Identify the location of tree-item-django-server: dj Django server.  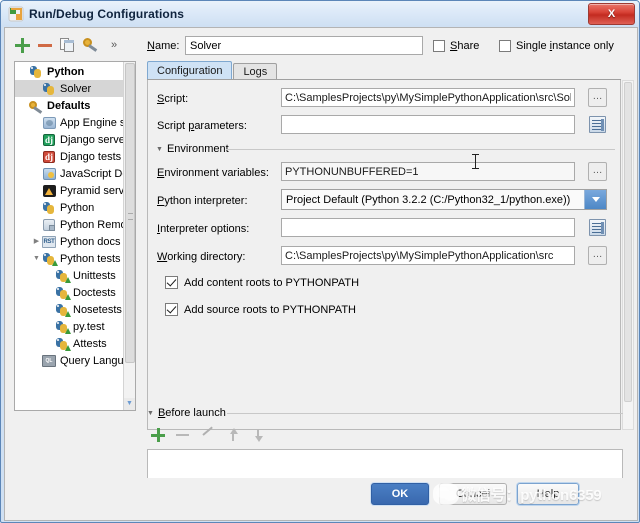
(75, 139).